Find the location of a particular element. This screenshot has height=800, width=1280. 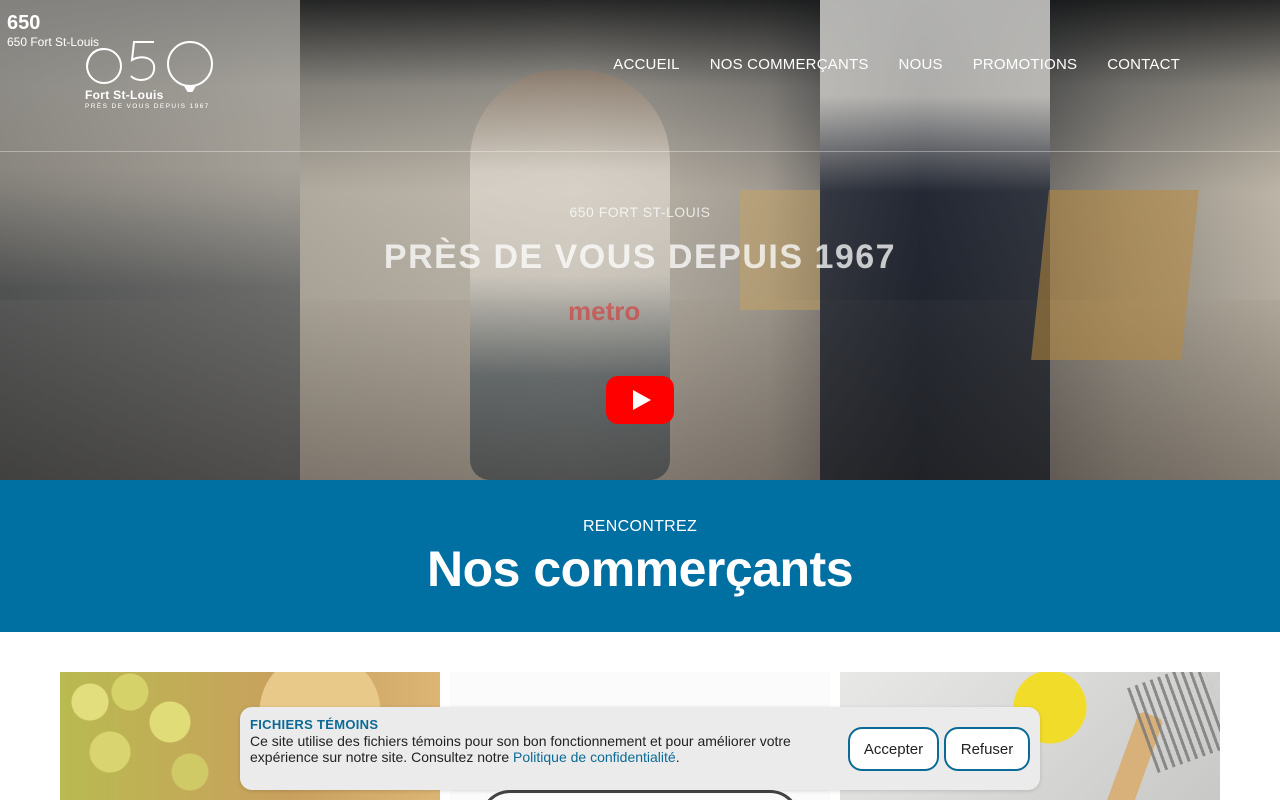

header-divider is located at coordinates (640, 151).